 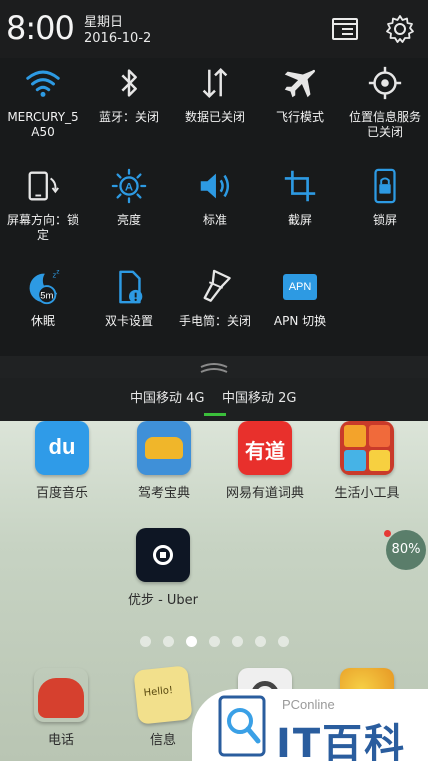 I want to click on dual-sim-icon, so click(x=131, y=287).